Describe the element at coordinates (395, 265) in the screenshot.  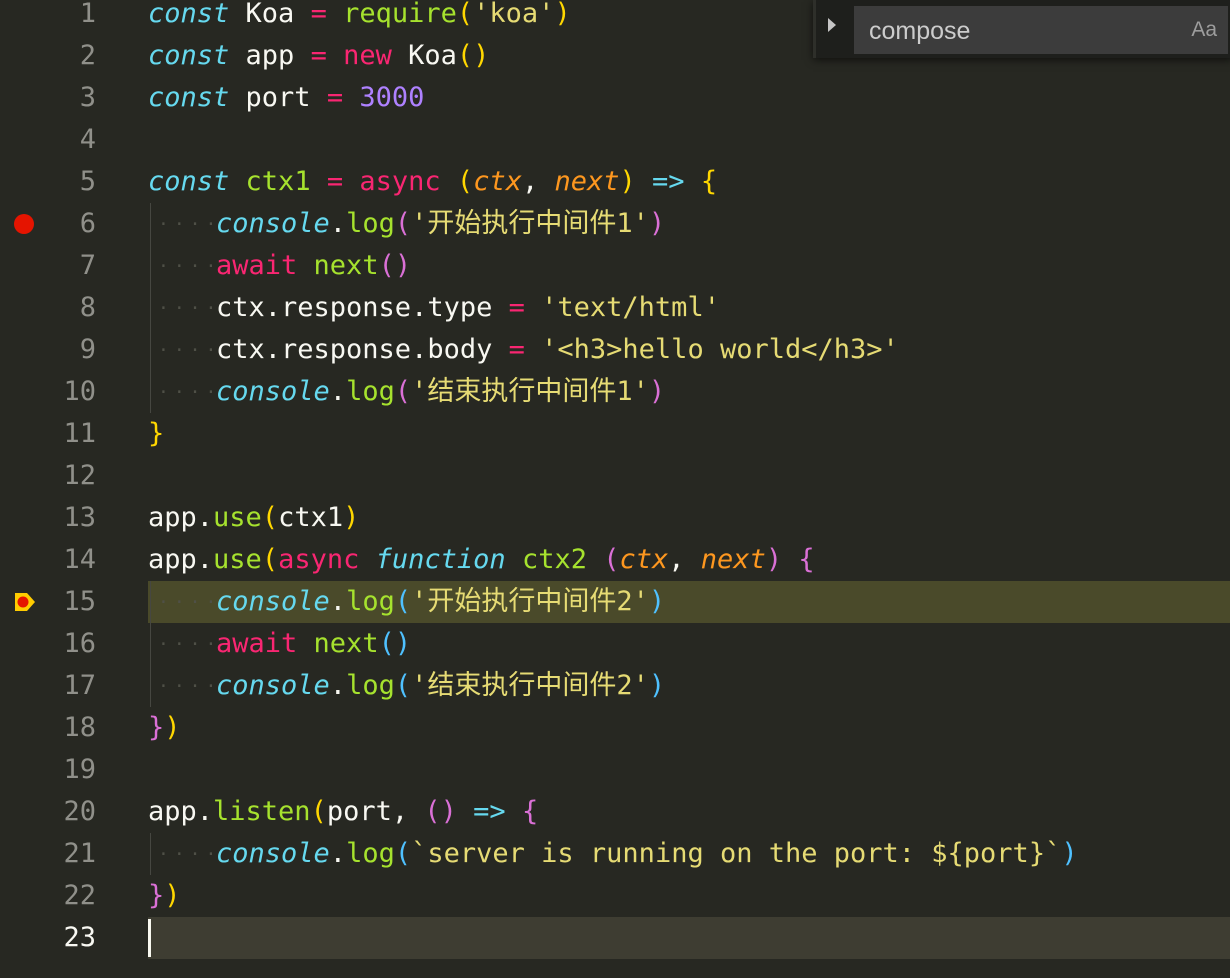
I see `code-token: ()` at that location.